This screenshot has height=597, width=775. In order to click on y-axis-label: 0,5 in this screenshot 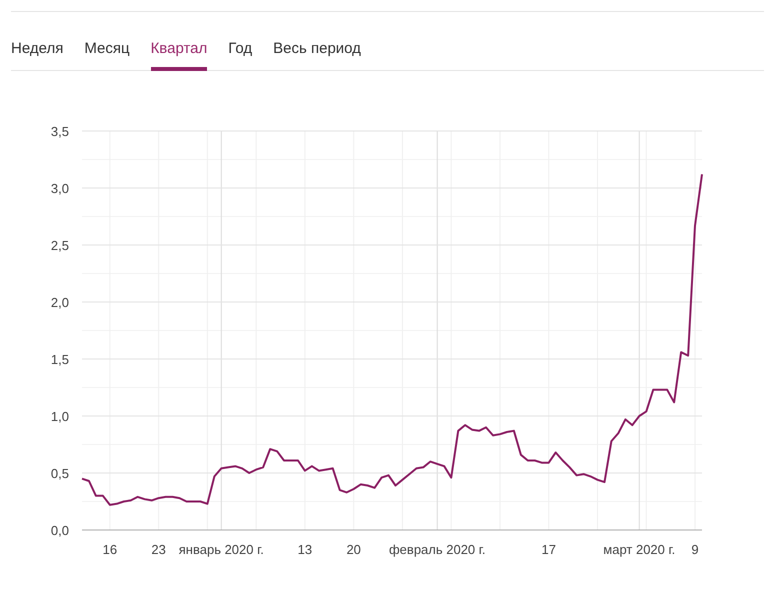, I will do `click(59, 473)`.